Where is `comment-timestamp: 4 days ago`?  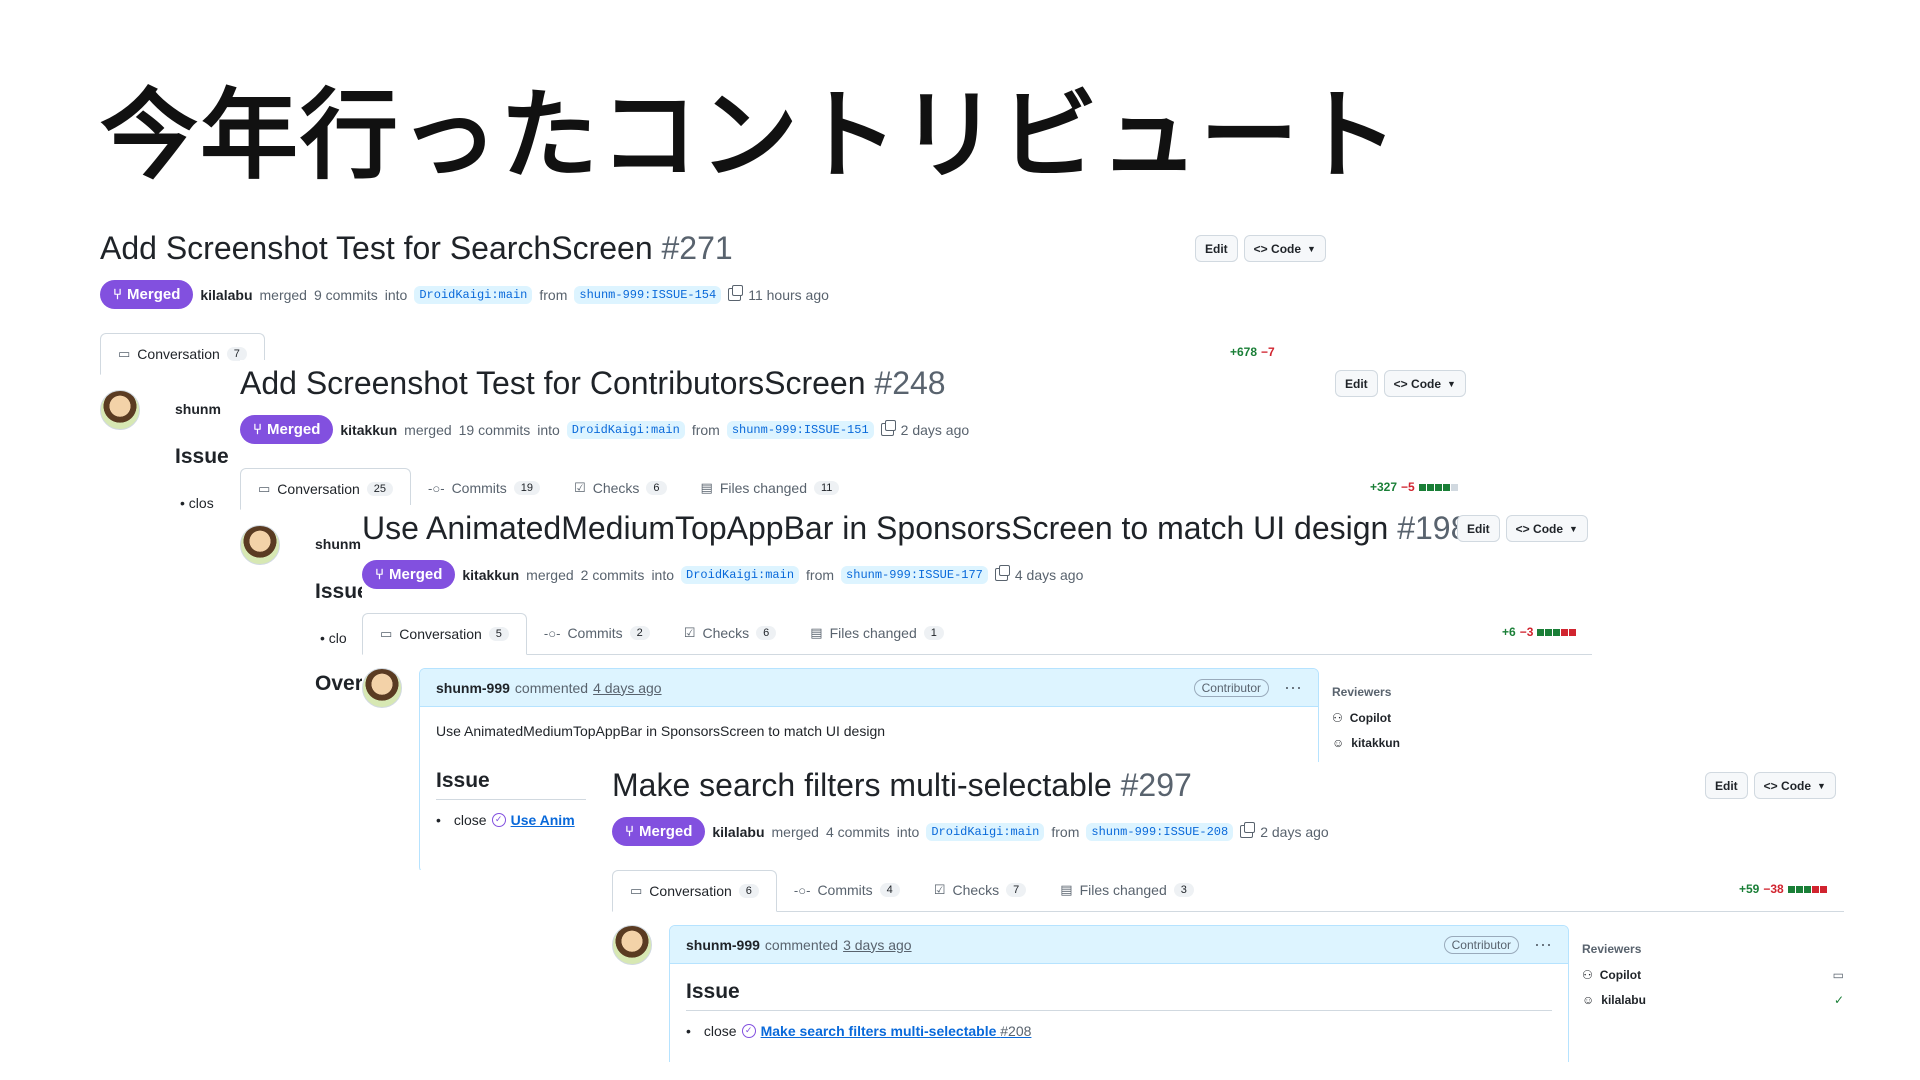
comment-timestamp: 4 days ago is located at coordinates (627, 688).